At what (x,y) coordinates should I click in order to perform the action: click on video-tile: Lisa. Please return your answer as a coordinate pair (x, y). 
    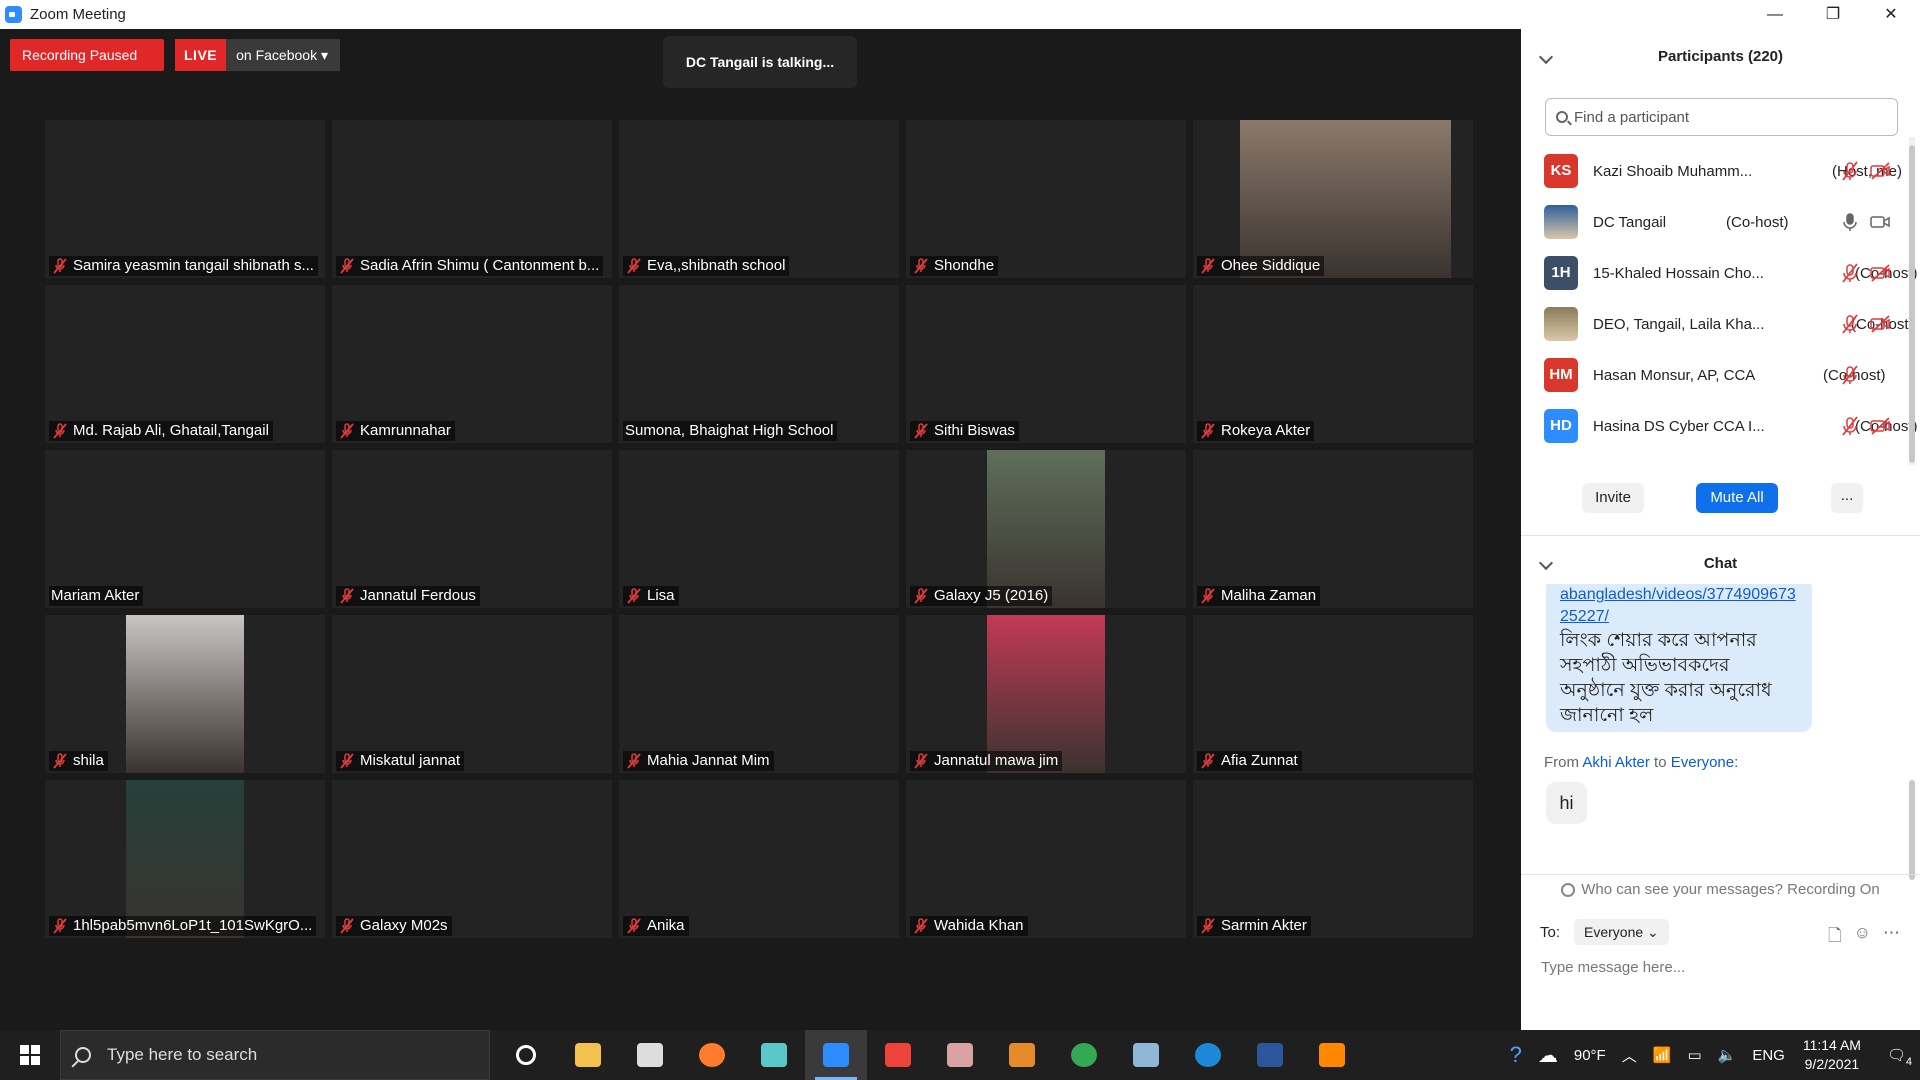
    Looking at the image, I should click on (759, 529).